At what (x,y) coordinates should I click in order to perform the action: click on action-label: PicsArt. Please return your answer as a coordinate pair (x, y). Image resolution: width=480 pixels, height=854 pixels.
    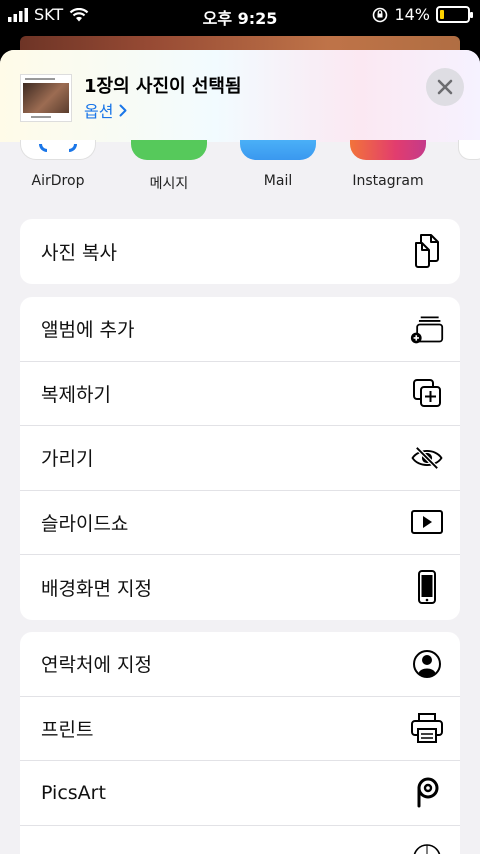
    Looking at the image, I should click on (73, 792).